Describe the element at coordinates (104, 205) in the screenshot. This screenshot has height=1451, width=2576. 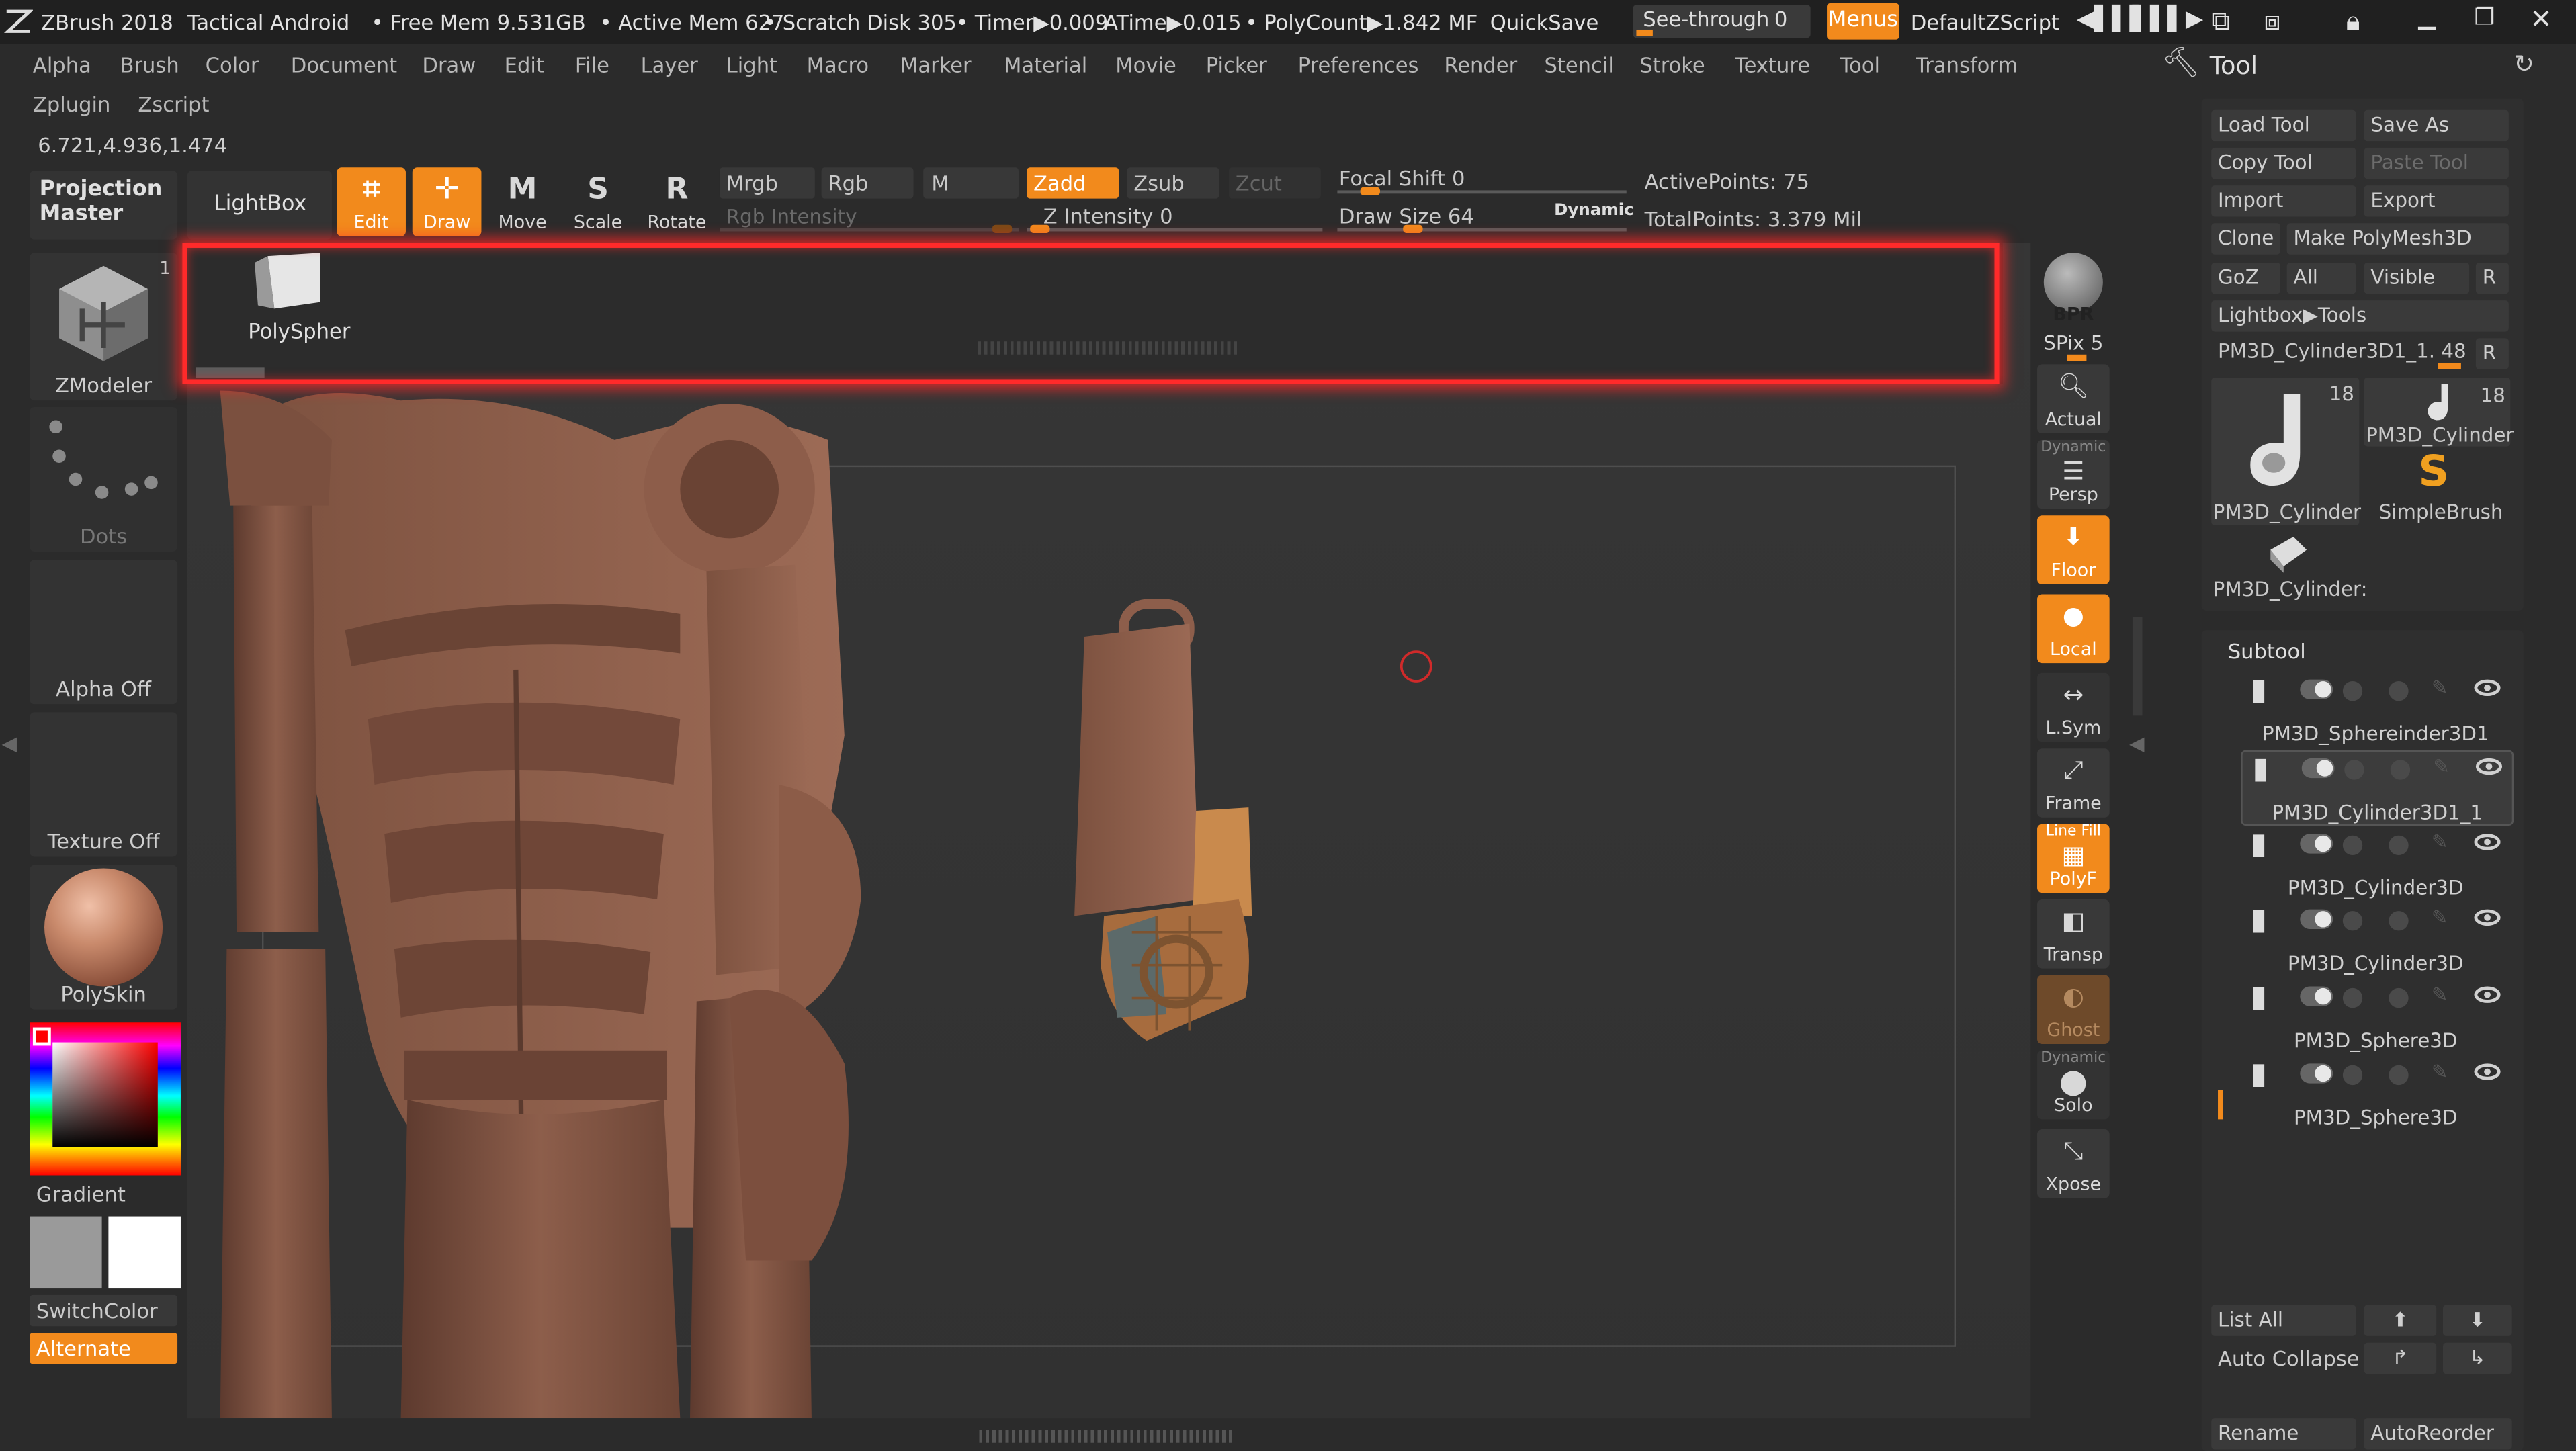
I see `projection-master-button: Projection Master` at that location.